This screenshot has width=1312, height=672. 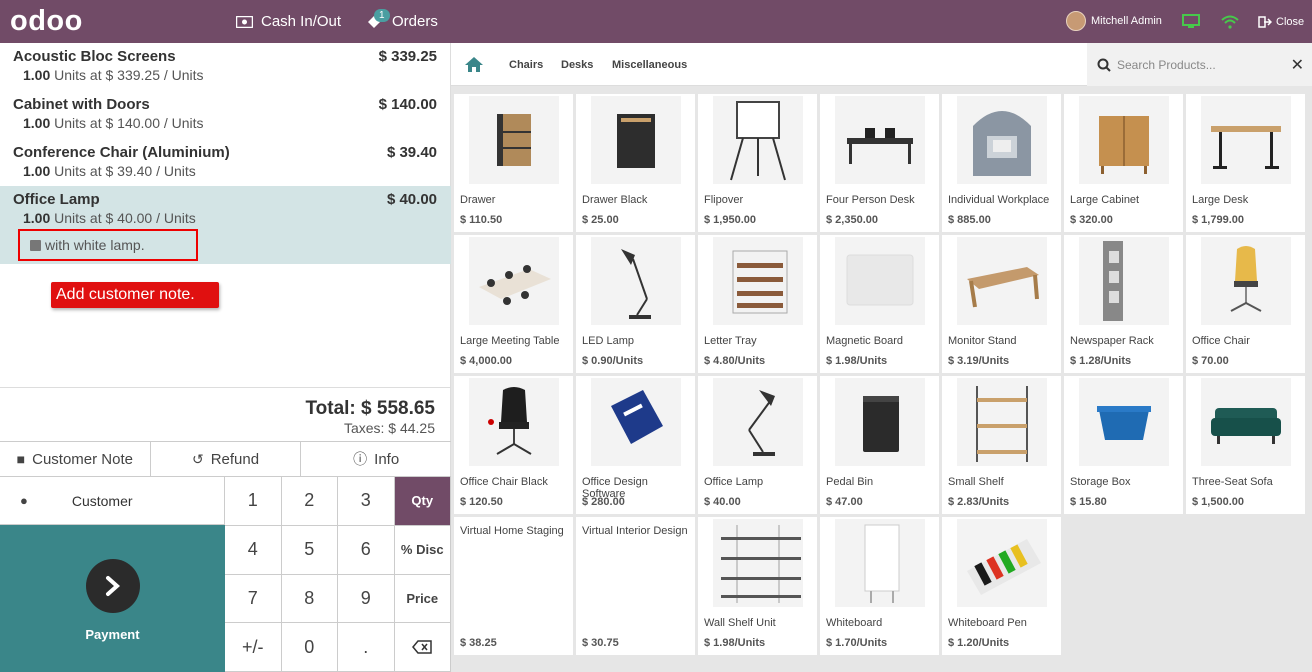 I want to click on order-line-info: 1.00 Units at $ 39.40 / Units, so click(x=109, y=171).